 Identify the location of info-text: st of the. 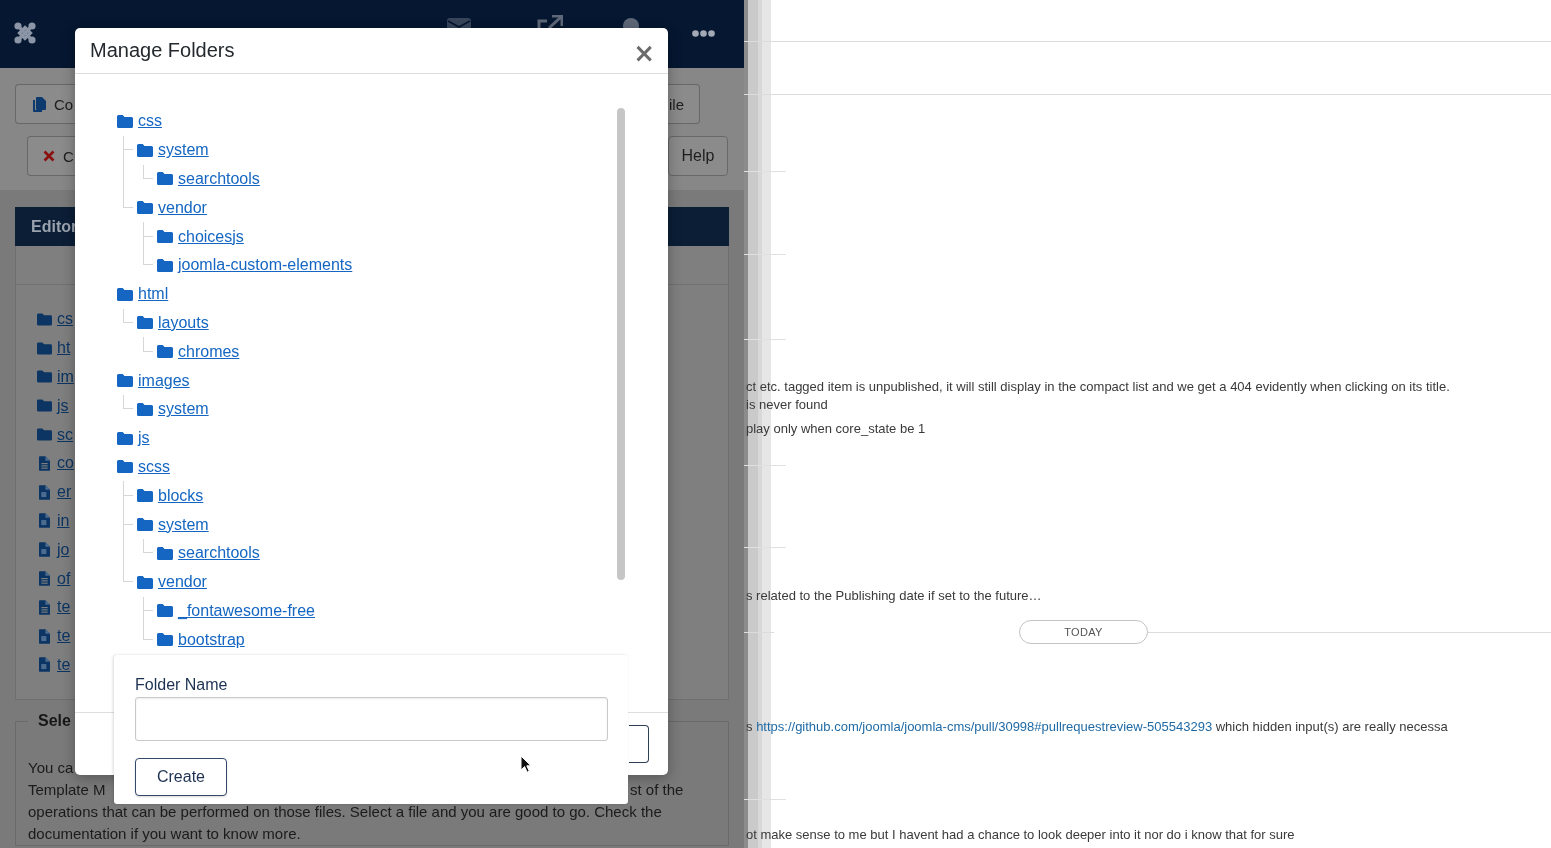
(657, 790).